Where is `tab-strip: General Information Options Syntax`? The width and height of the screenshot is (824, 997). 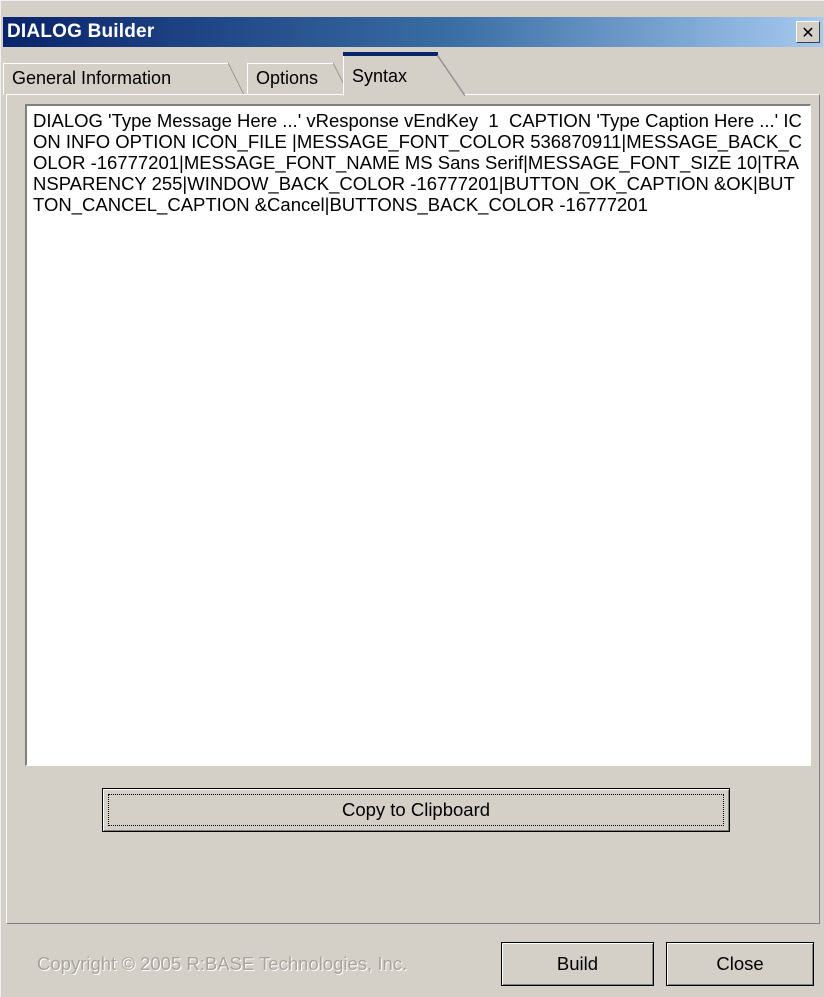 tab-strip: General Information Options Syntax is located at coordinates (413, 74).